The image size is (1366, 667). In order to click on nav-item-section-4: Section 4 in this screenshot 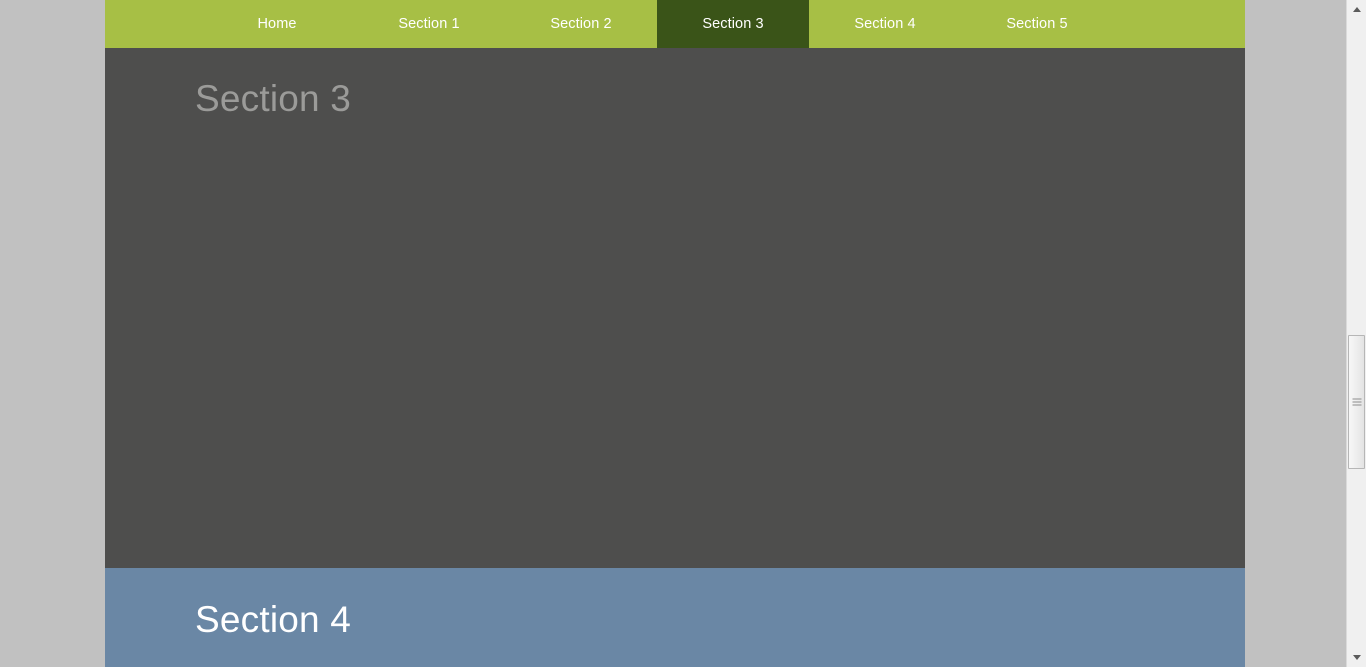, I will do `click(885, 24)`.